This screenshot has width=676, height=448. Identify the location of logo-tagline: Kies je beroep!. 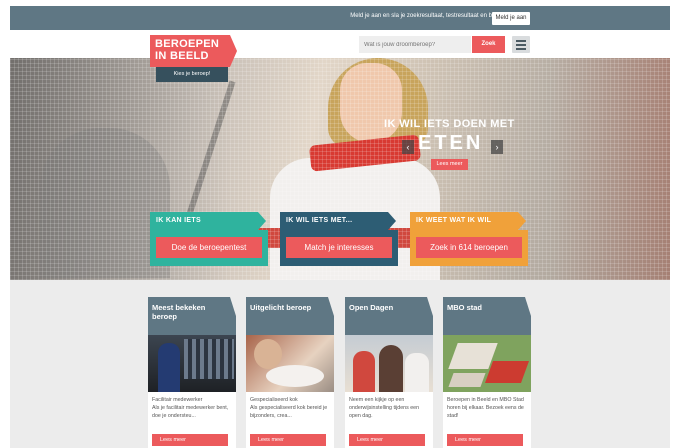
(192, 74).